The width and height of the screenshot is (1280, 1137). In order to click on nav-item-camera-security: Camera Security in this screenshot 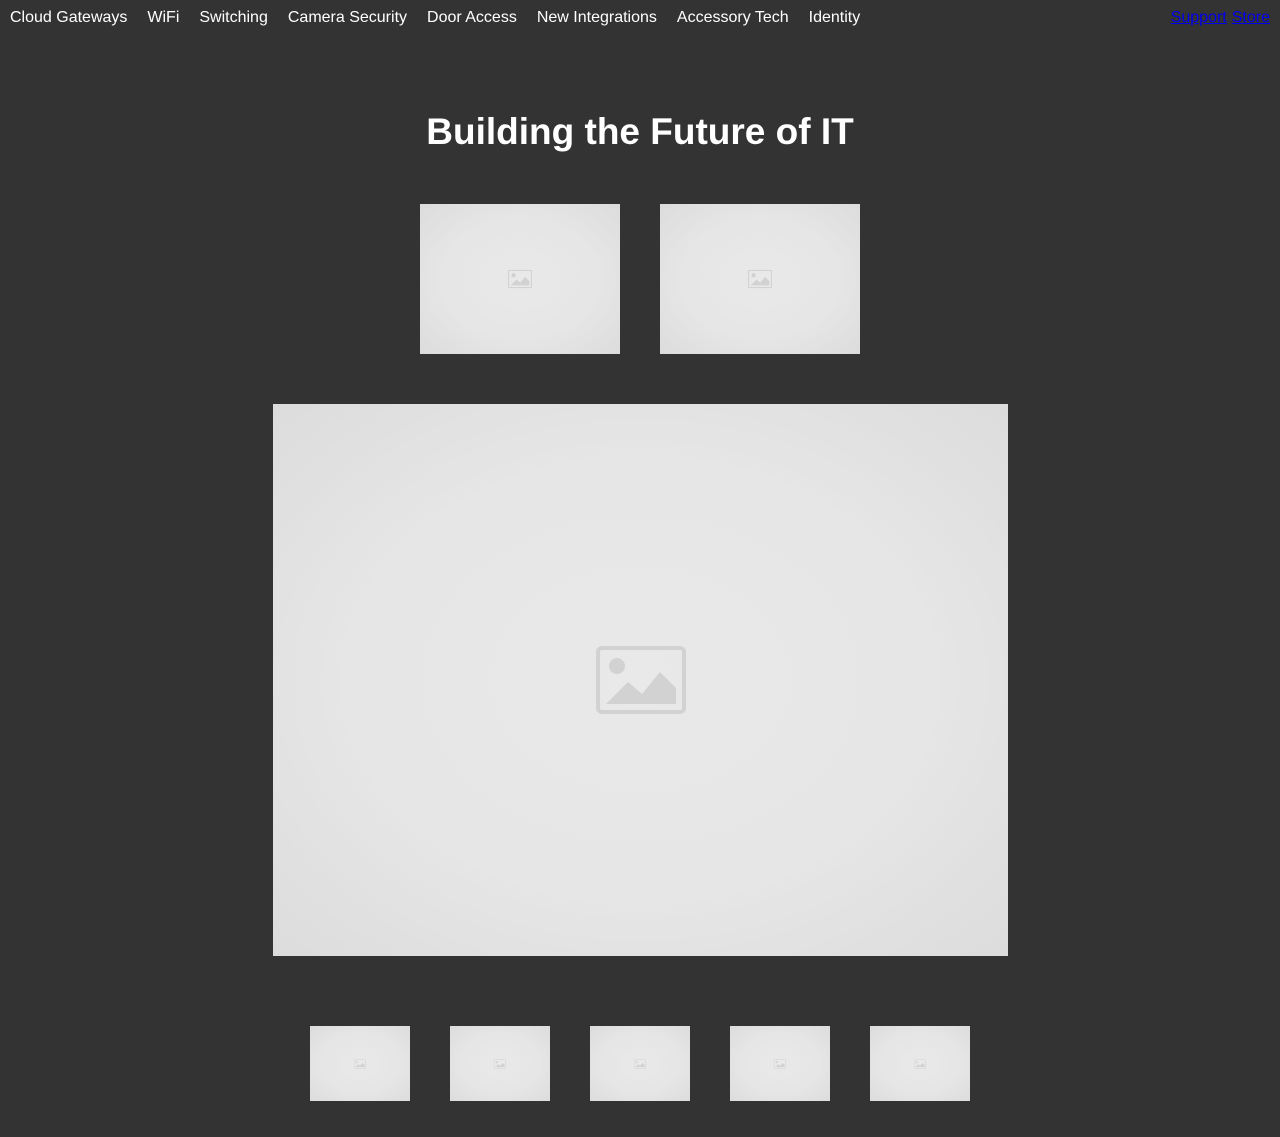, I will do `click(347, 18)`.